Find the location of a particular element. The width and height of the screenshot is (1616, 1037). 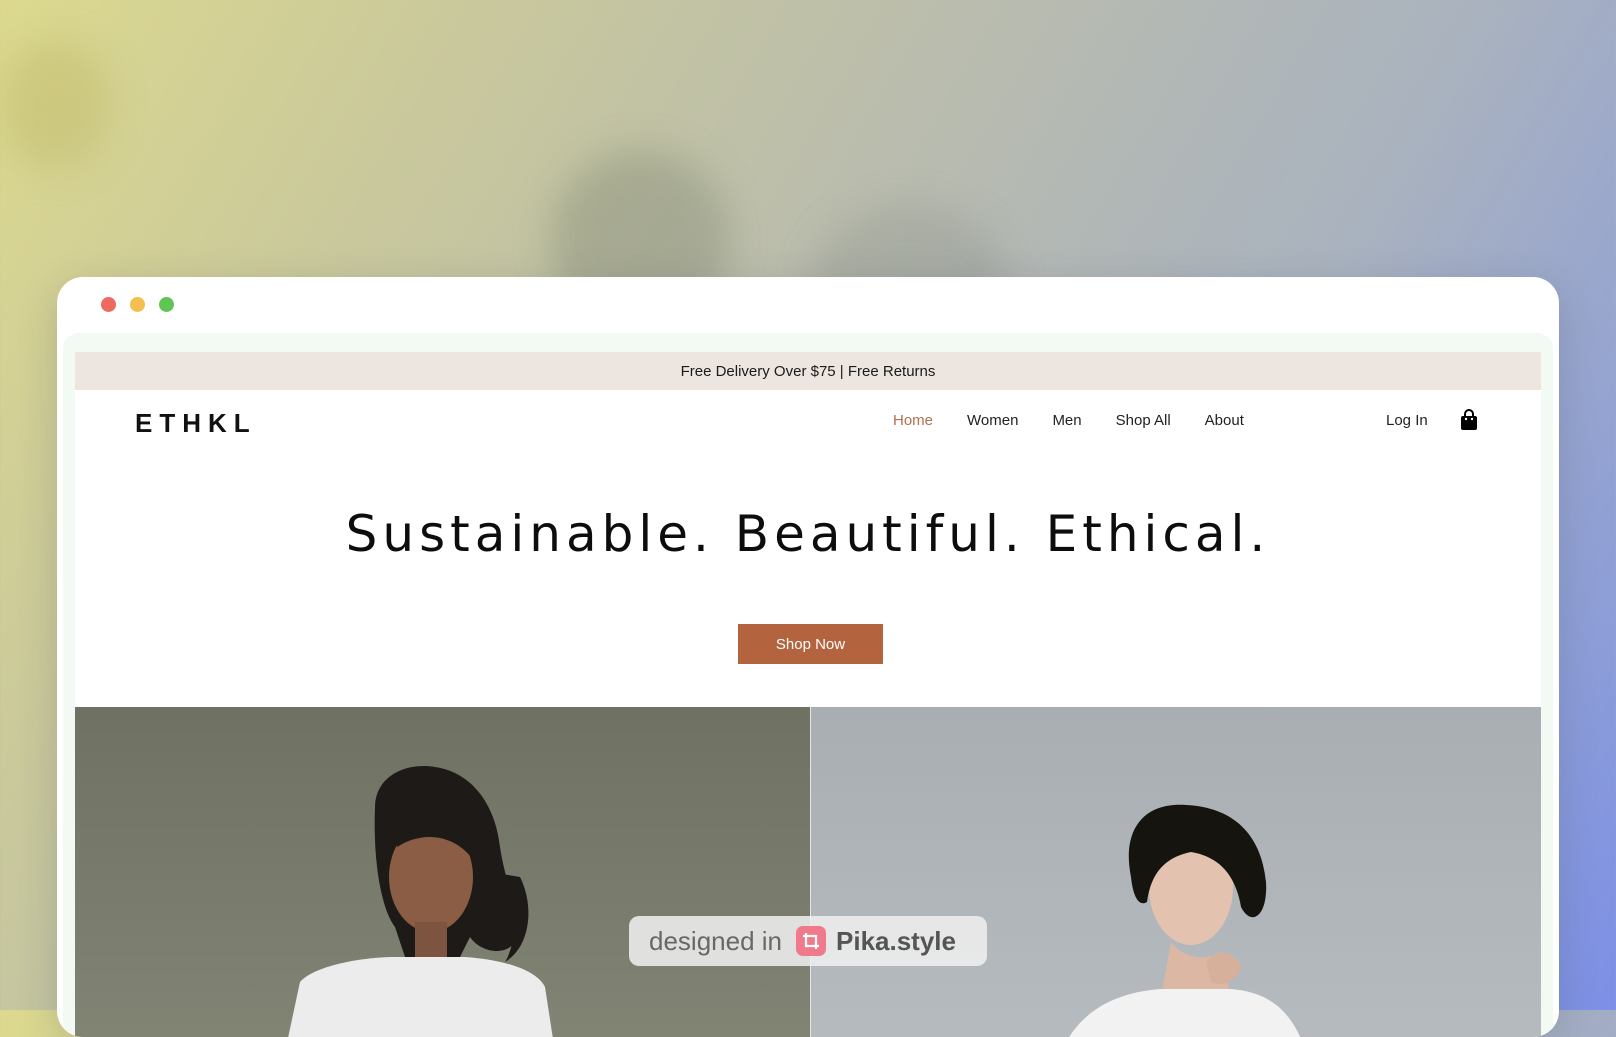

watermark-brand: Pika.style is located at coordinates (896, 940).